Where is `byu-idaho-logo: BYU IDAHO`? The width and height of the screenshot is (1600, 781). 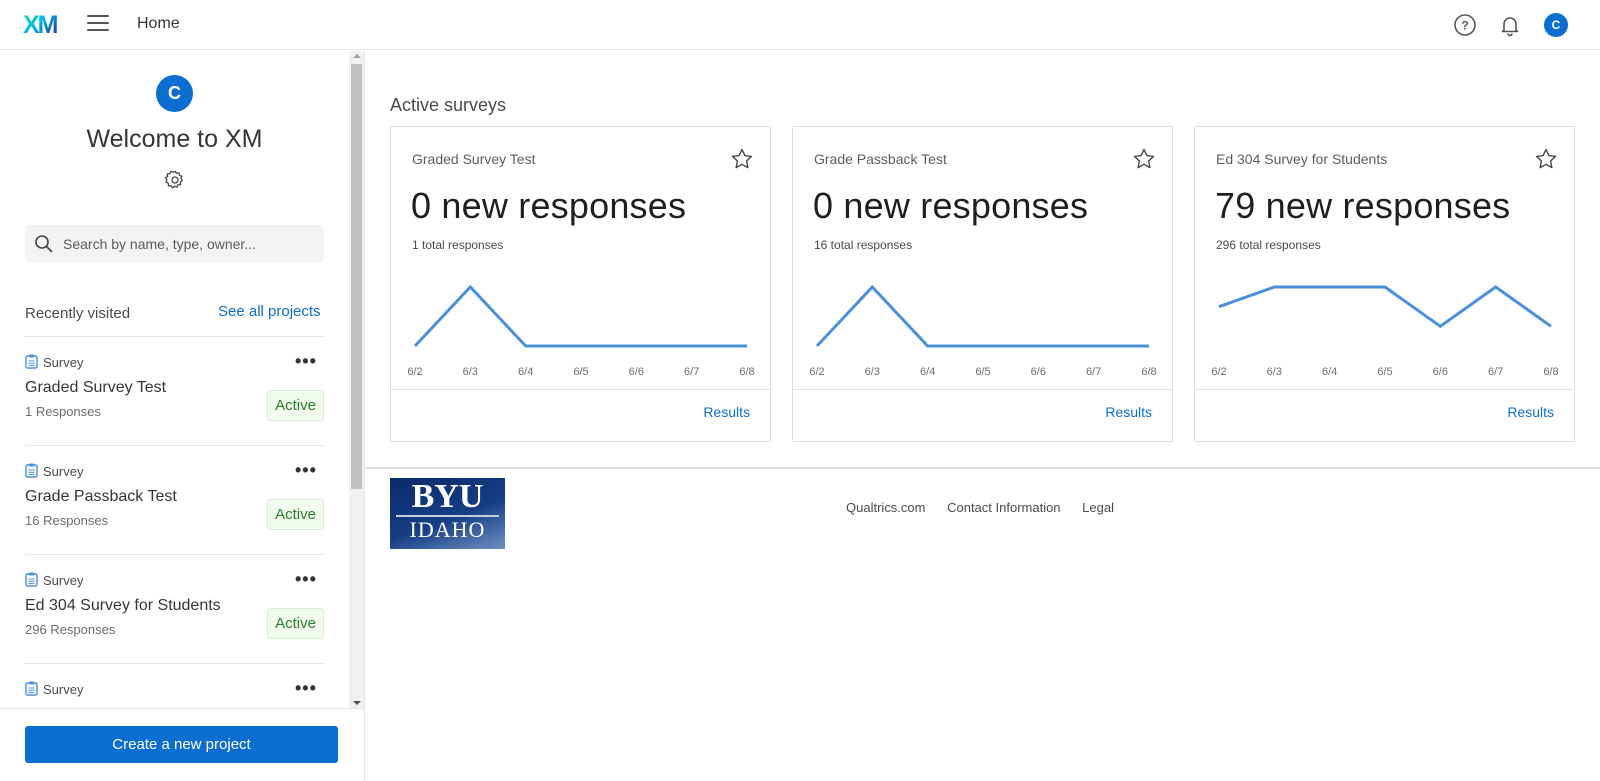 byu-idaho-logo: BYU IDAHO is located at coordinates (447, 513).